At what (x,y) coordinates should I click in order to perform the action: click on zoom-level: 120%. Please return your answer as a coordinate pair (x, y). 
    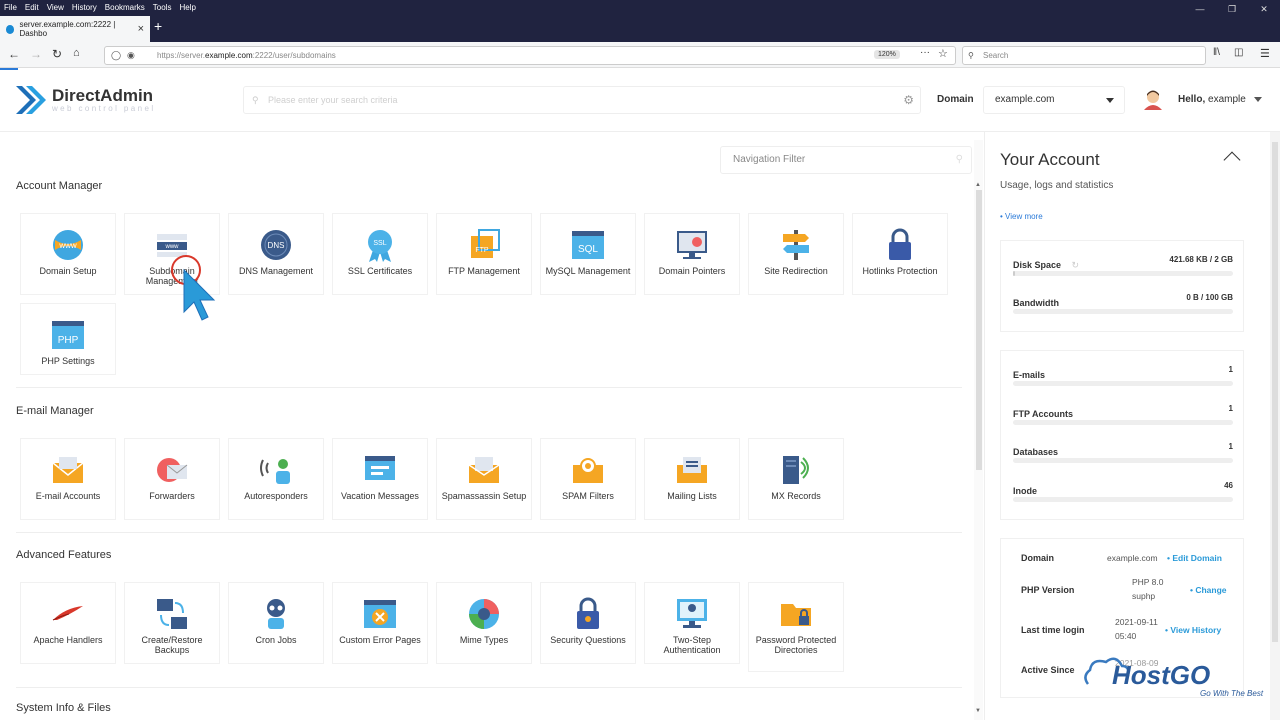
    Looking at the image, I should click on (887, 54).